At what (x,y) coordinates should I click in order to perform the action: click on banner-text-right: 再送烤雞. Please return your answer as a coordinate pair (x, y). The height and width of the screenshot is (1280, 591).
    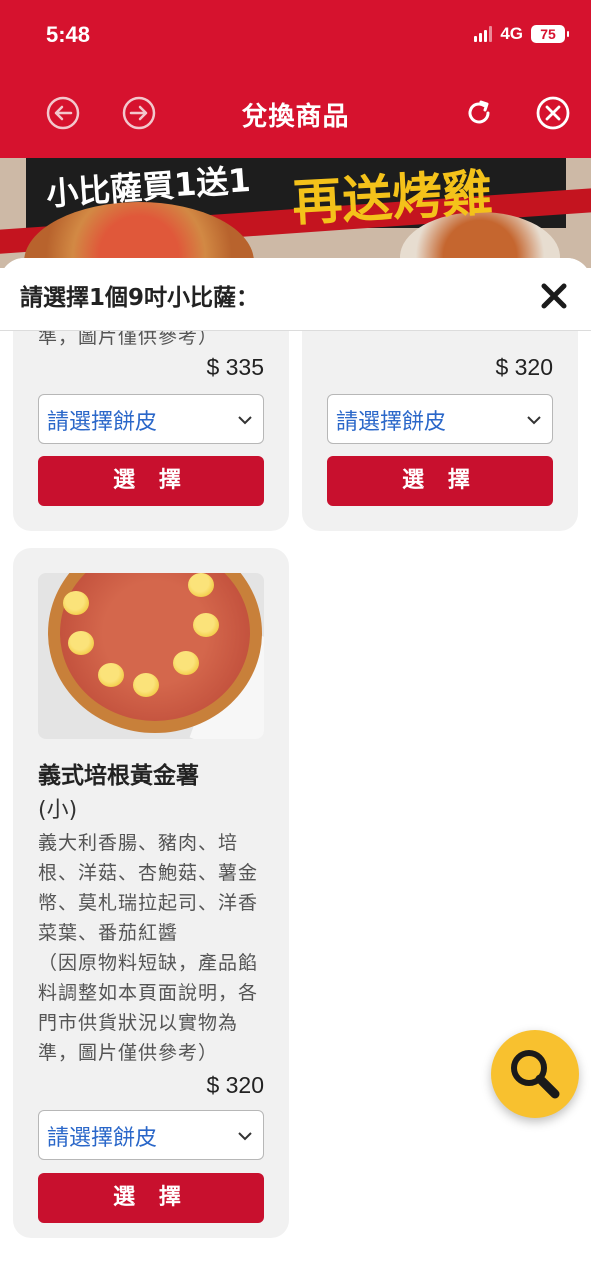
    Looking at the image, I should click on (392, 198).